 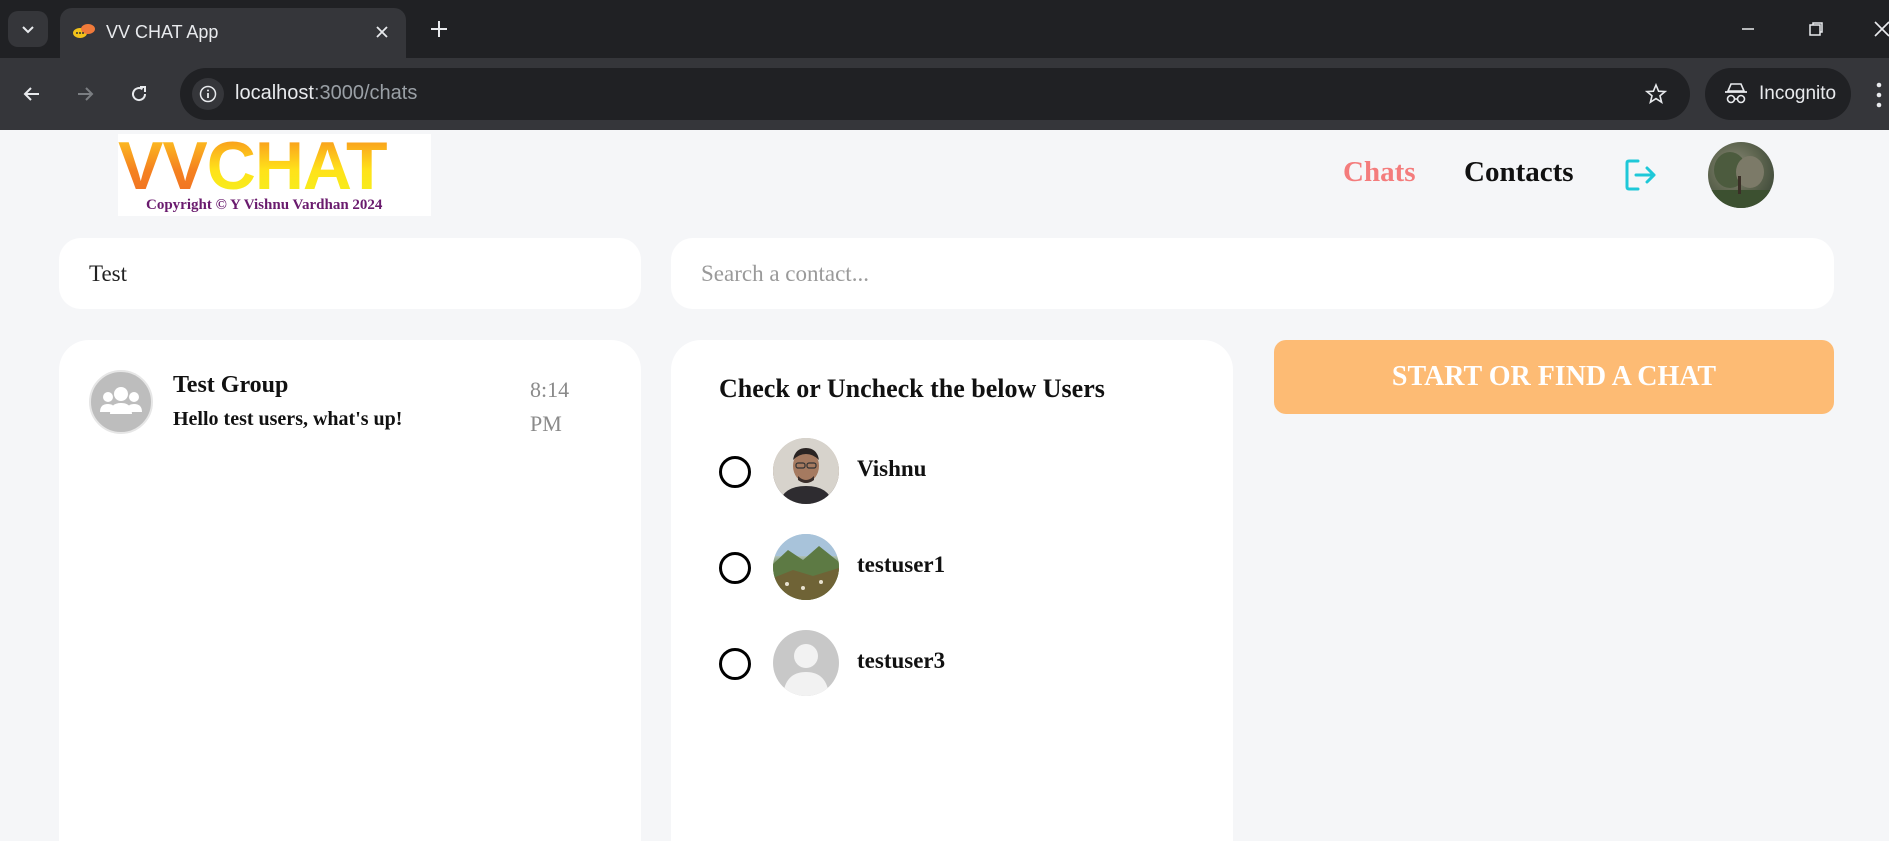 What do you see at coordinates (288, 419) in the screenshot?
I see `chat-last-message: Hello test users, what's up!` at bounding box center [288, 419].